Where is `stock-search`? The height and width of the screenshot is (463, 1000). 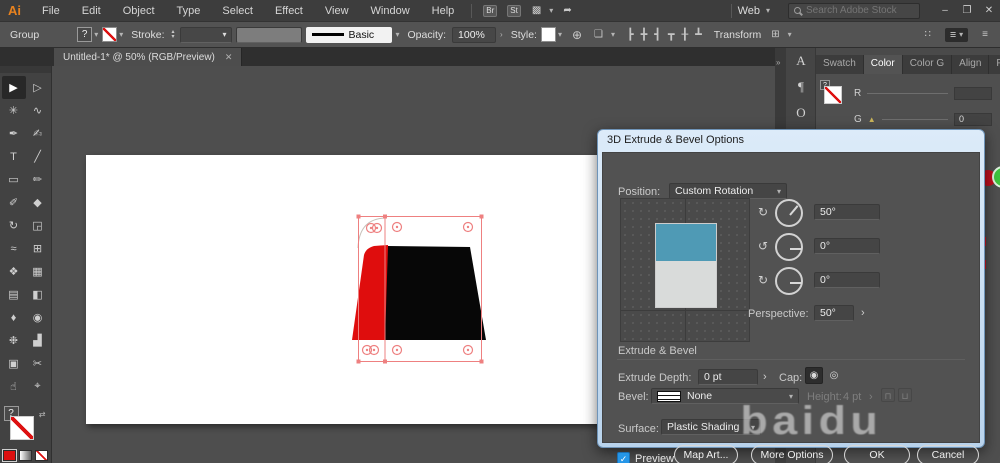 stock-search is located at coordinates (854, 10).